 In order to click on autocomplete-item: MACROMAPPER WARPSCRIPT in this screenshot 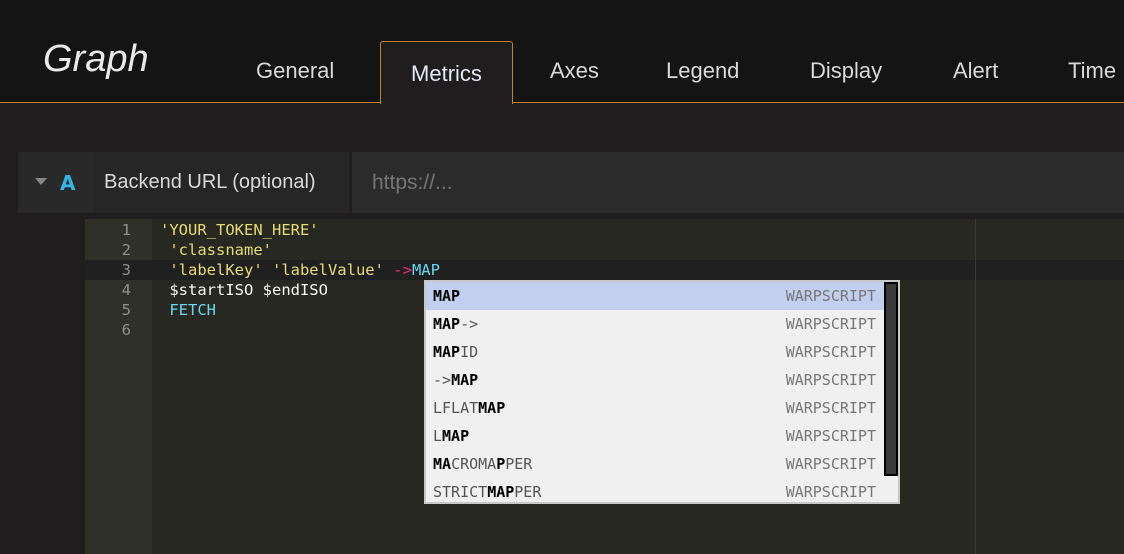, I will do `click(656, 464)`.